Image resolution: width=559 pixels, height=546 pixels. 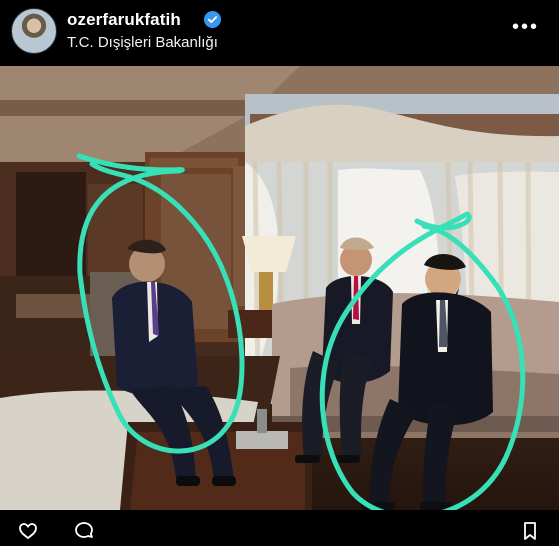 I want to click on comment-icon, so click(x=84, y=531).